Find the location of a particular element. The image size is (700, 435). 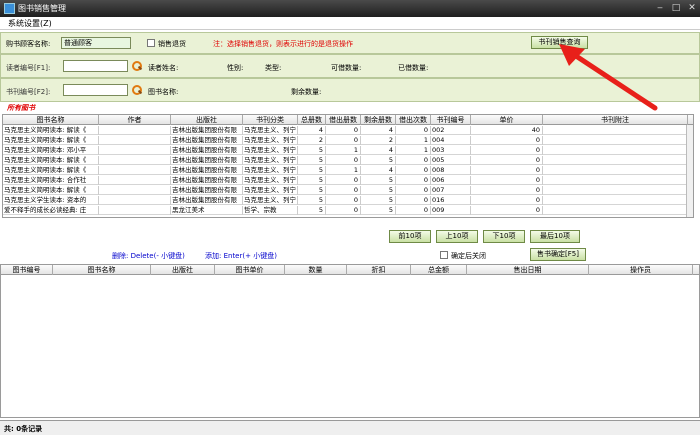

col-book-name: 图书名称 is located at coordinates (51, 120).